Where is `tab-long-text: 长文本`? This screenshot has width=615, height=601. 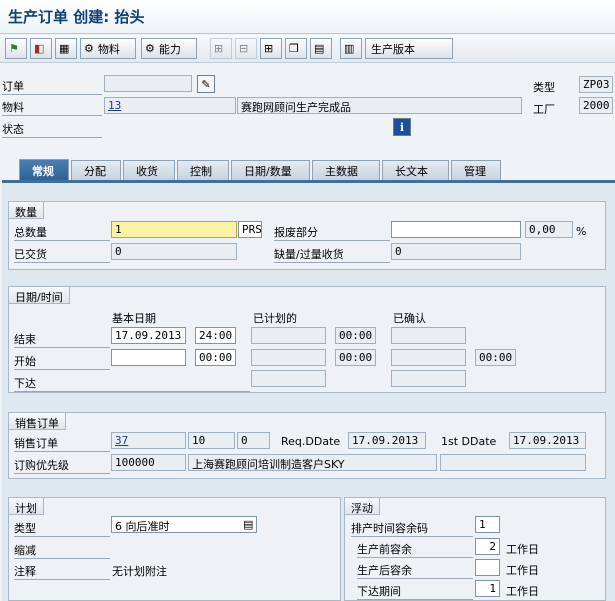 tab-long-text: 长文本 is located at coordinates (415, 170).